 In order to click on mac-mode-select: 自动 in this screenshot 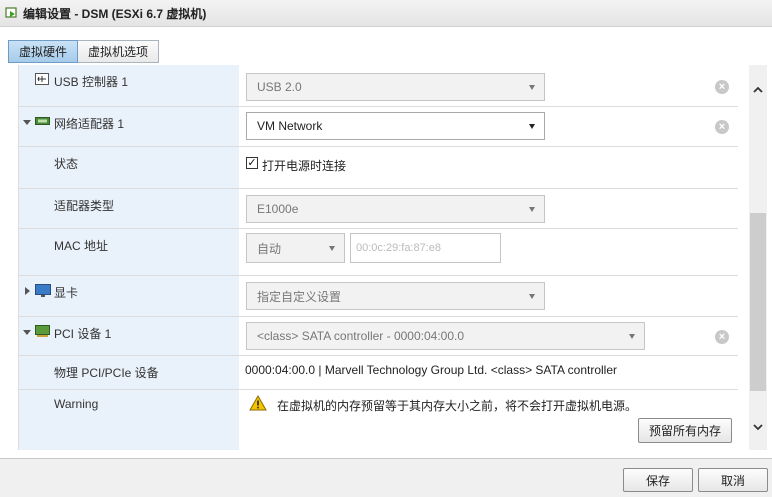, I will do `click(295, 248)`.